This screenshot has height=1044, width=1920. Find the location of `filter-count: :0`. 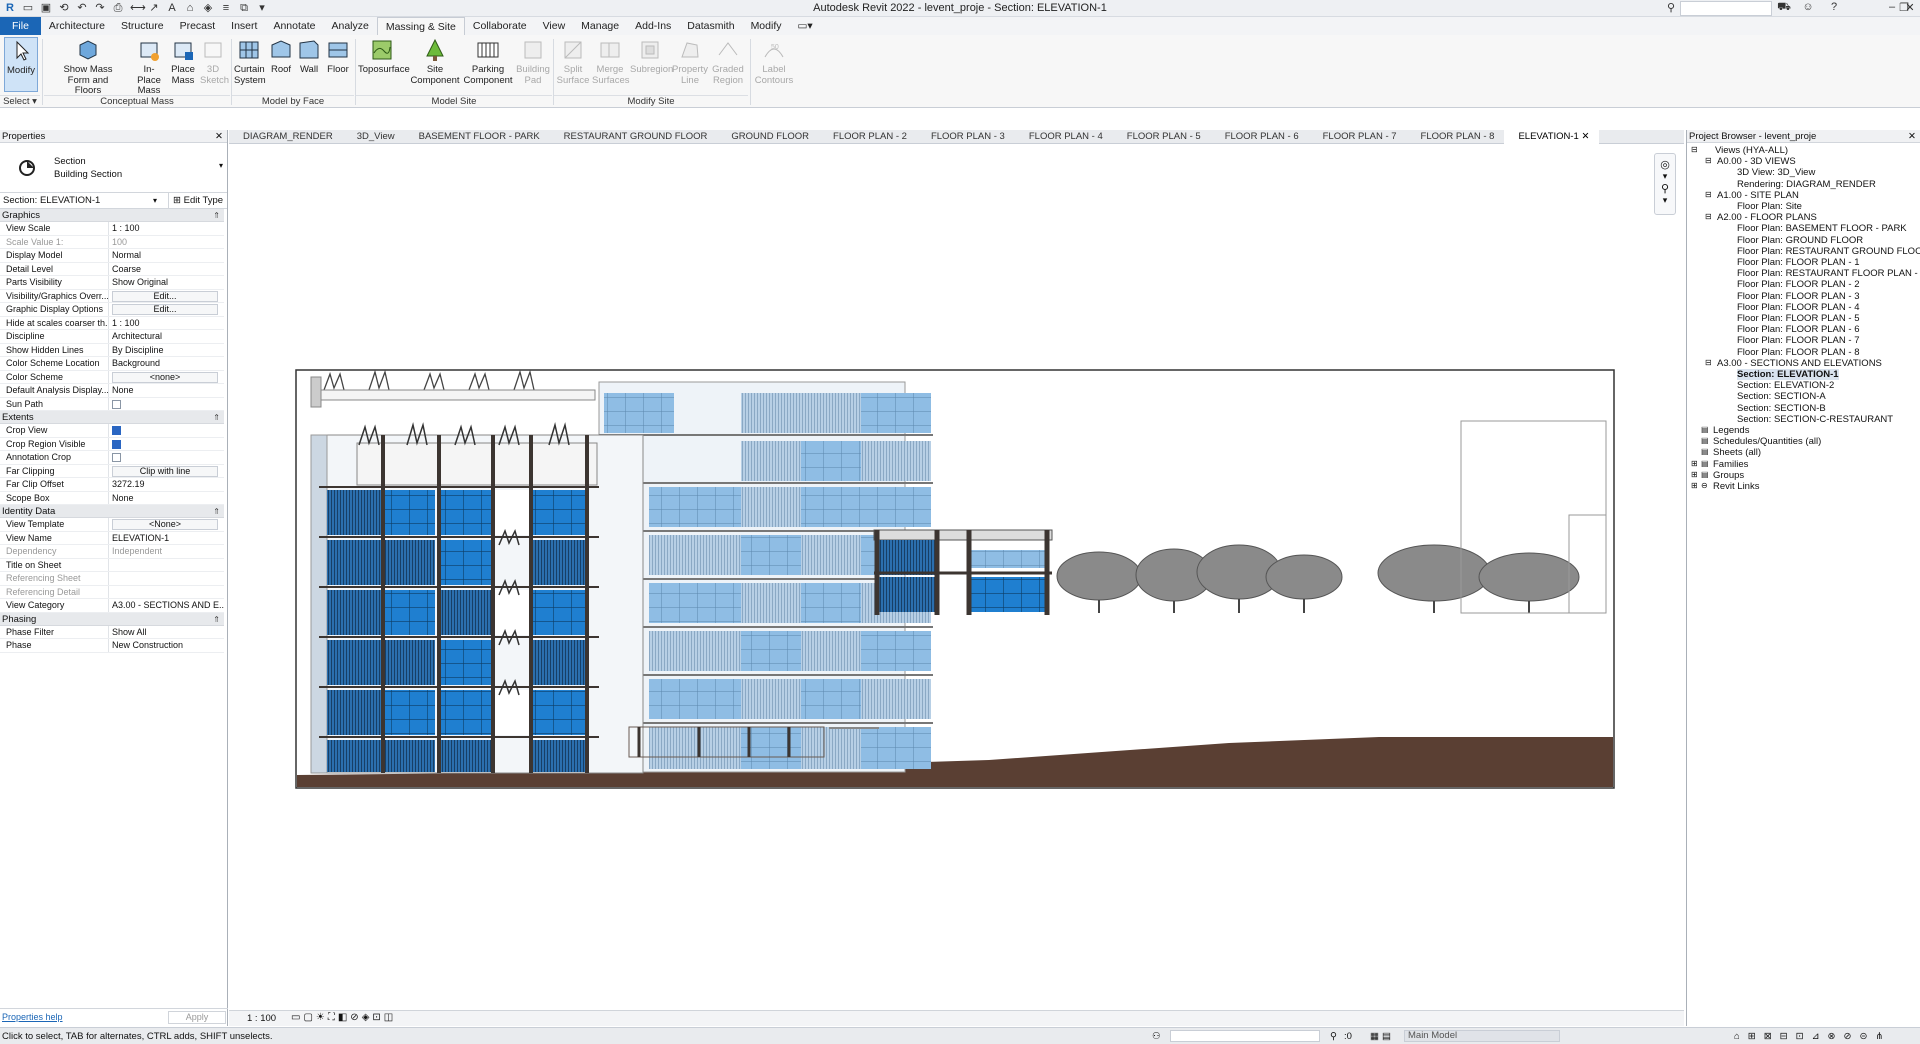

filter-count: :0 is located at coordinates (1348, 1036).